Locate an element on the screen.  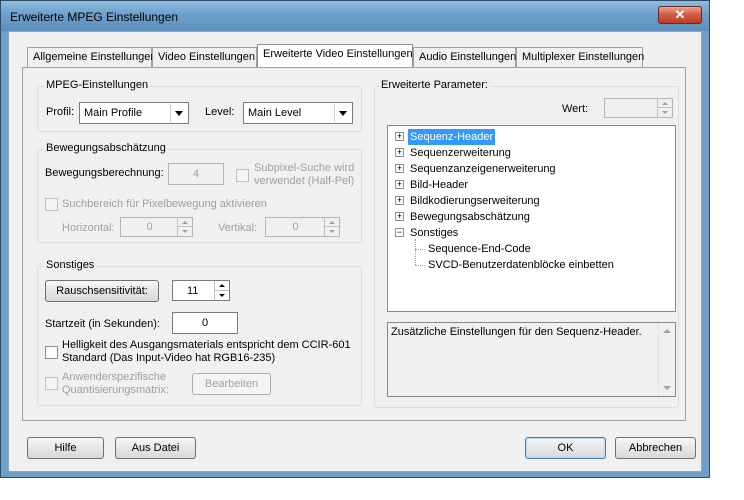
load-from-file-button: Aus Datei is located at coordinates (155, 448).